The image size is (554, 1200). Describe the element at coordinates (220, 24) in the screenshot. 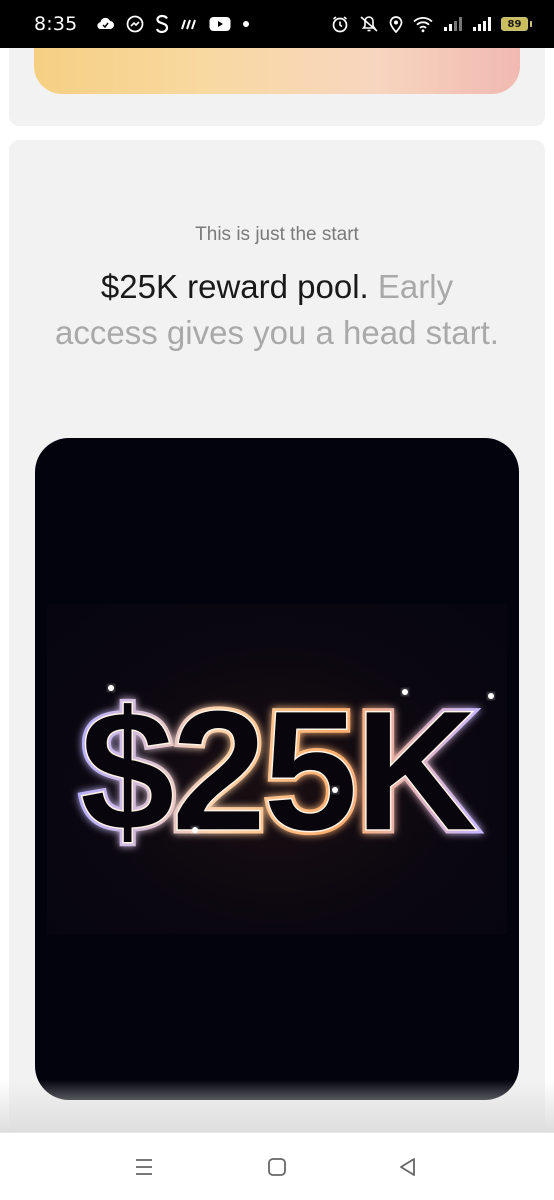

I see `youtube-icon` at that location.